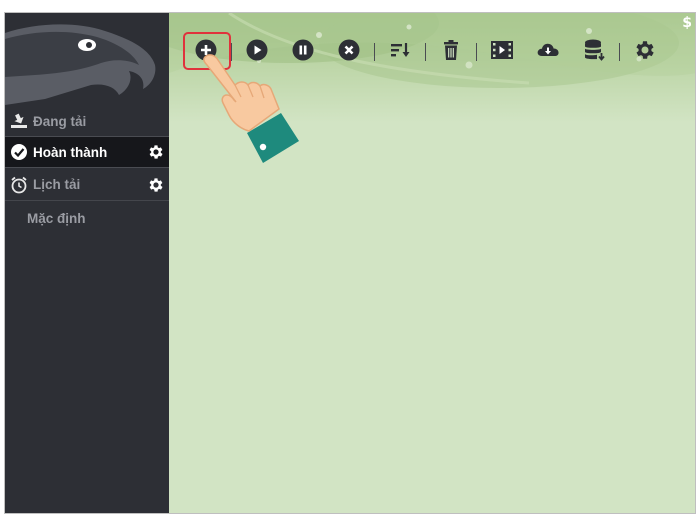 Image resolution: width=700 pixels, height=525 pixels. Describe the element at coordinates (251, 109) in the screenshot. I see `pointing-hand-icon` at that location.